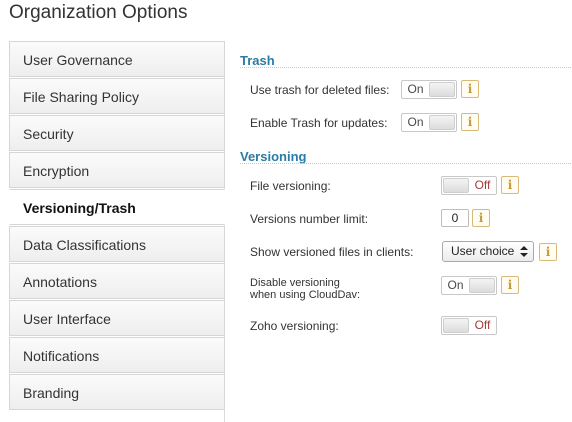  What do you see at coordinates (257, 60) in the screenshot?
I see `trash-section-title: Trash` at bounding box center [257, 60].